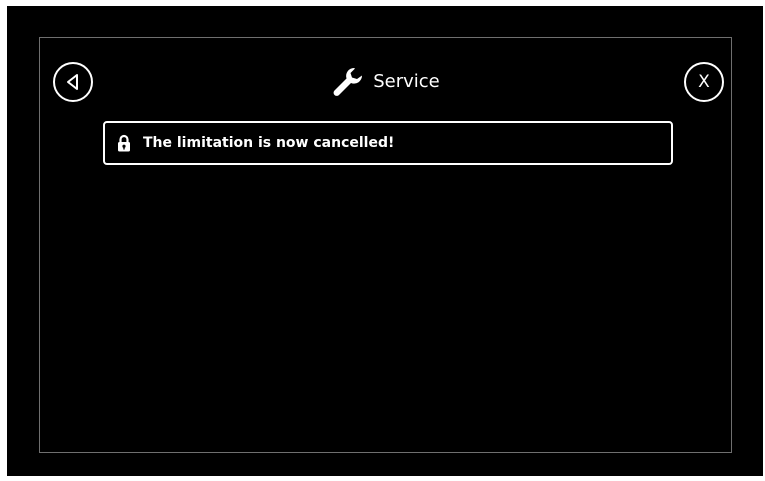 Image resolution: width=765 pixels, height=481 pixels. I want to click on wrench-icon, so click(348, 82).